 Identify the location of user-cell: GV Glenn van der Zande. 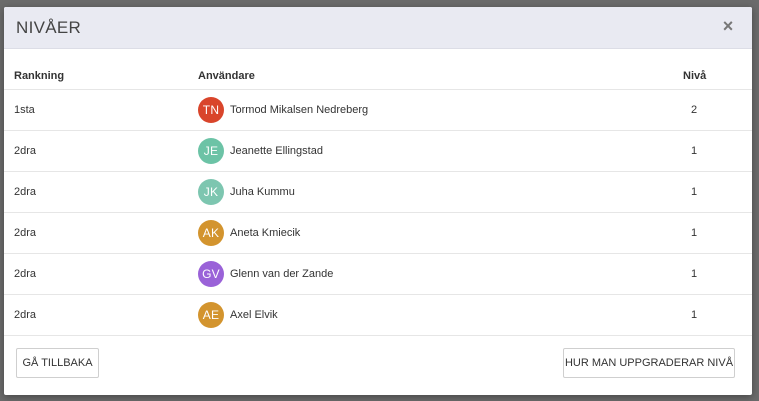
(265, 274).